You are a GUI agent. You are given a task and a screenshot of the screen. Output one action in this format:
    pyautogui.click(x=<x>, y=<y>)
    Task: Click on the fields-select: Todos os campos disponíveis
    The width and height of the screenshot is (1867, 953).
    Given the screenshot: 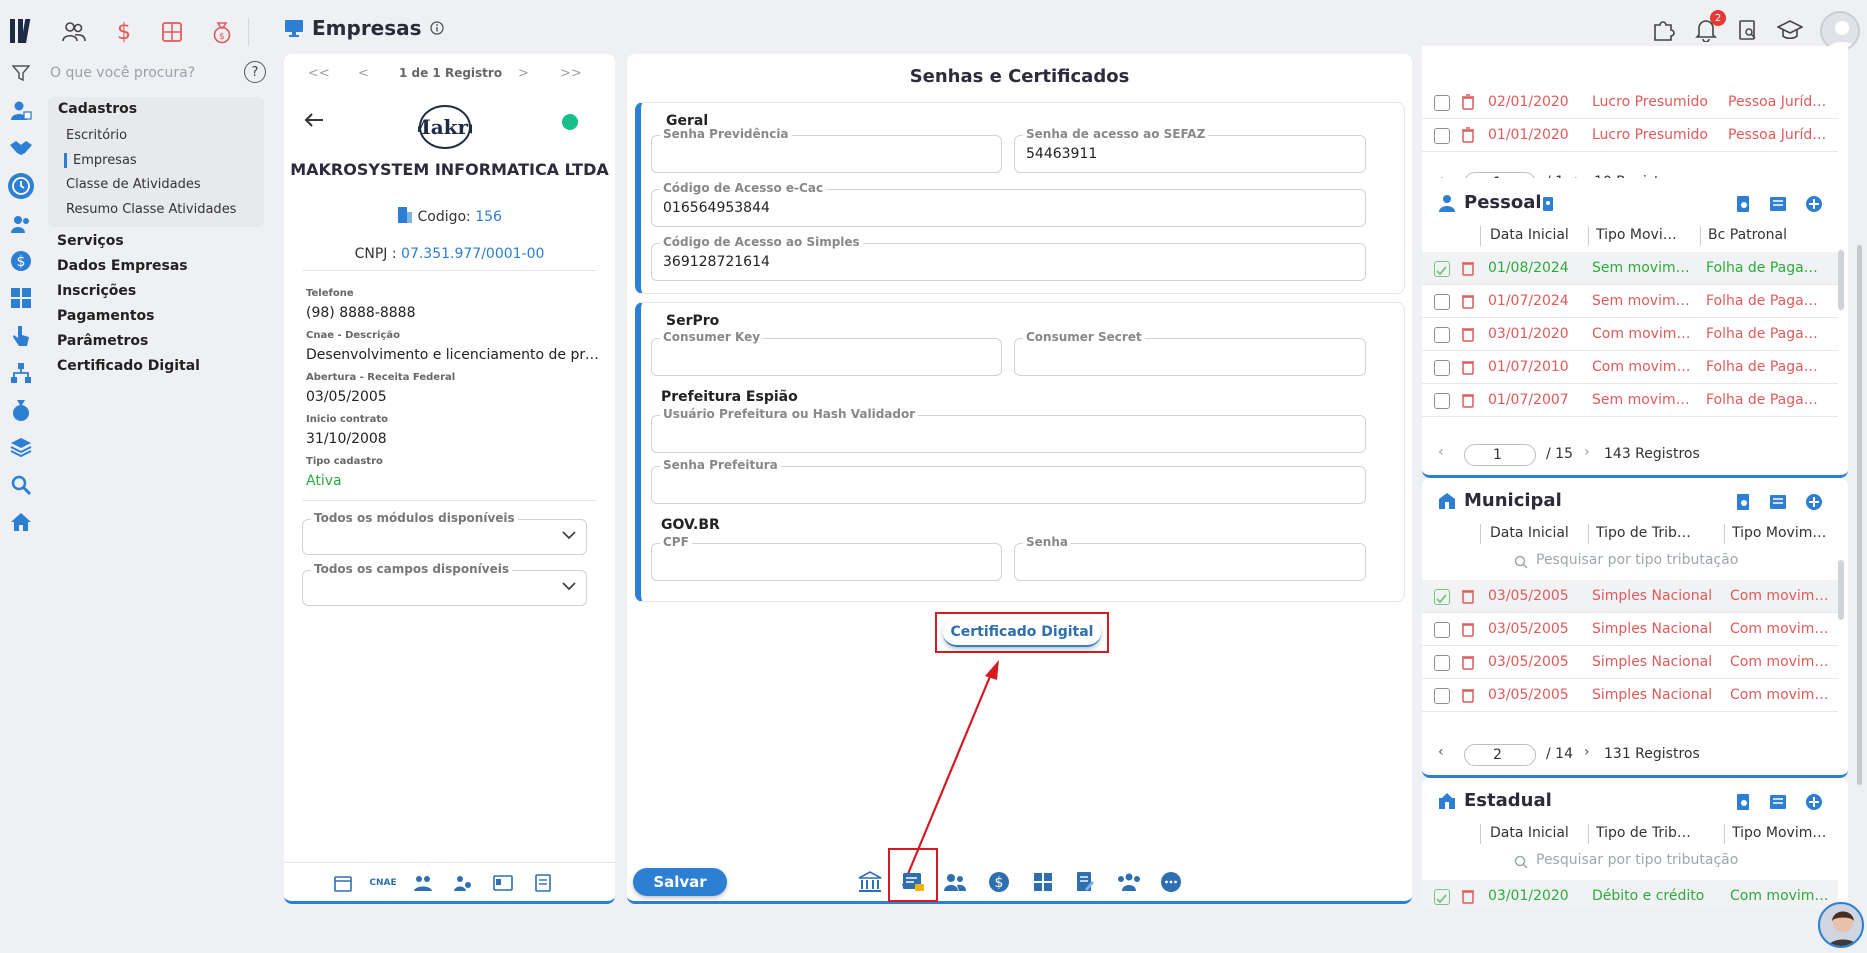 What is the action you would take?
    pyautogui.click(x=444, y=584)
    